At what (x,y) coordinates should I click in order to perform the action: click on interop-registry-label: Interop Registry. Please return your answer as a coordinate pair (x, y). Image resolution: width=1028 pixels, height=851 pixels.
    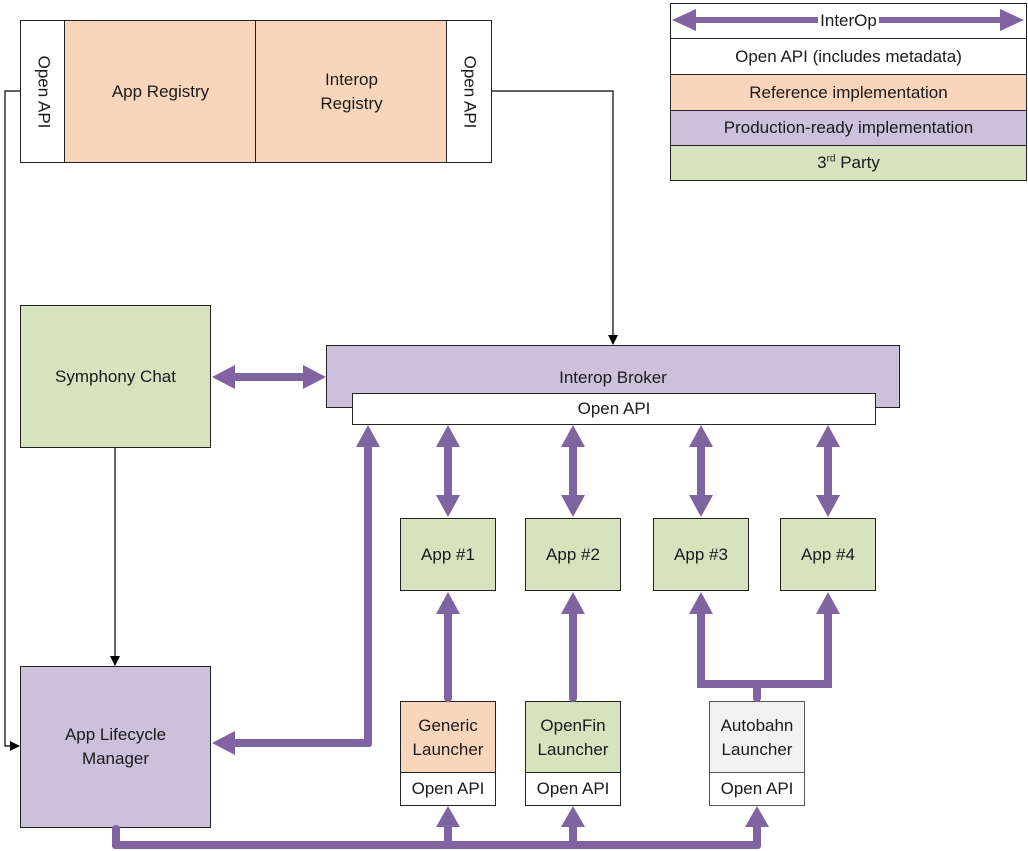
    Looking at the image, I should click on (351, 91).